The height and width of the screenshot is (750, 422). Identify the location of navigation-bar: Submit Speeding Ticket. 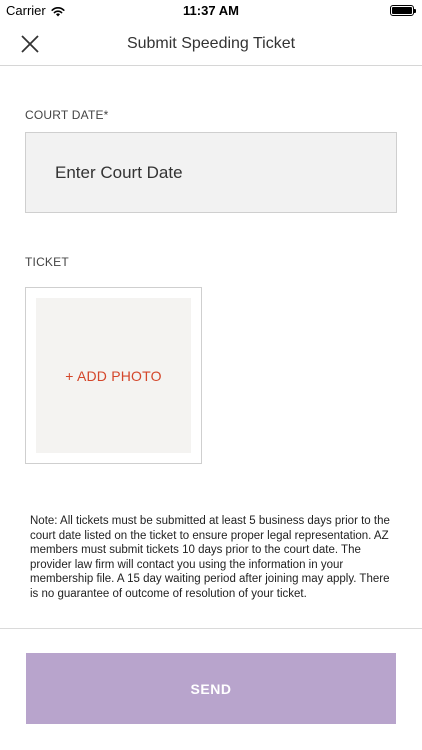
(211, 44).